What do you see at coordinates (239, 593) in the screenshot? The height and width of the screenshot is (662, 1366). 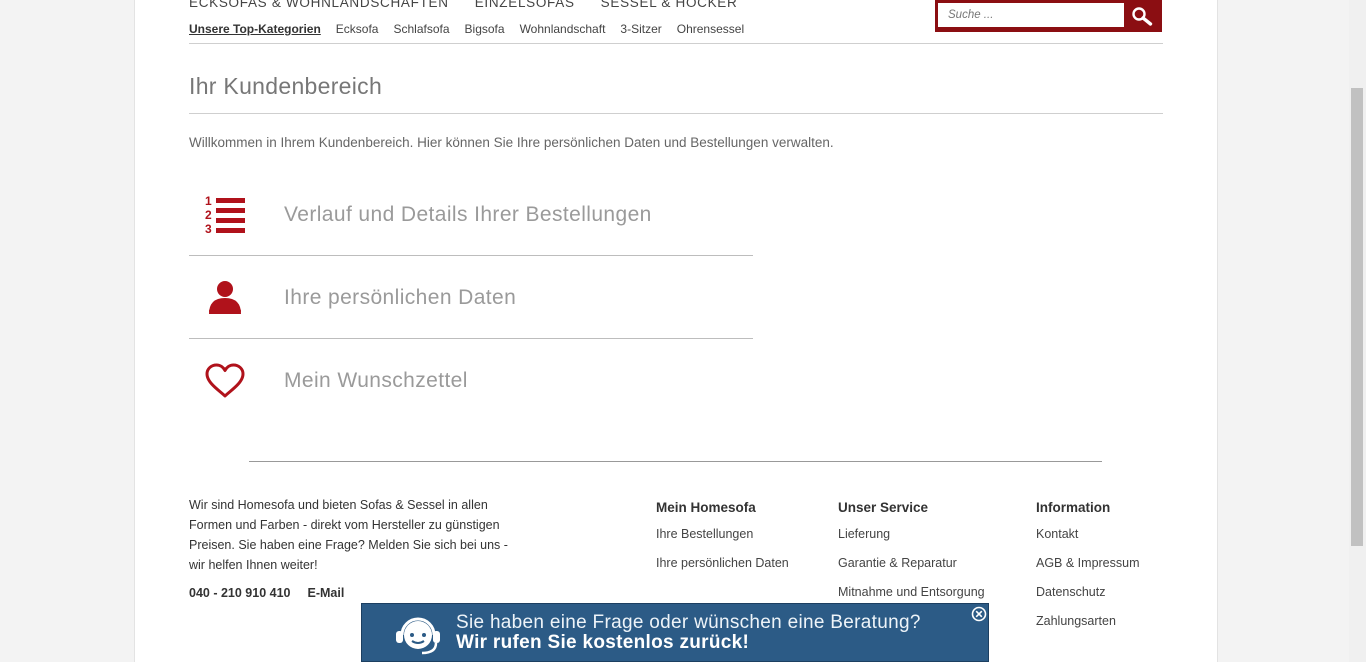 I see `footer-phone-link: 040 - 210 910 410` at bounding box center [239, 593].